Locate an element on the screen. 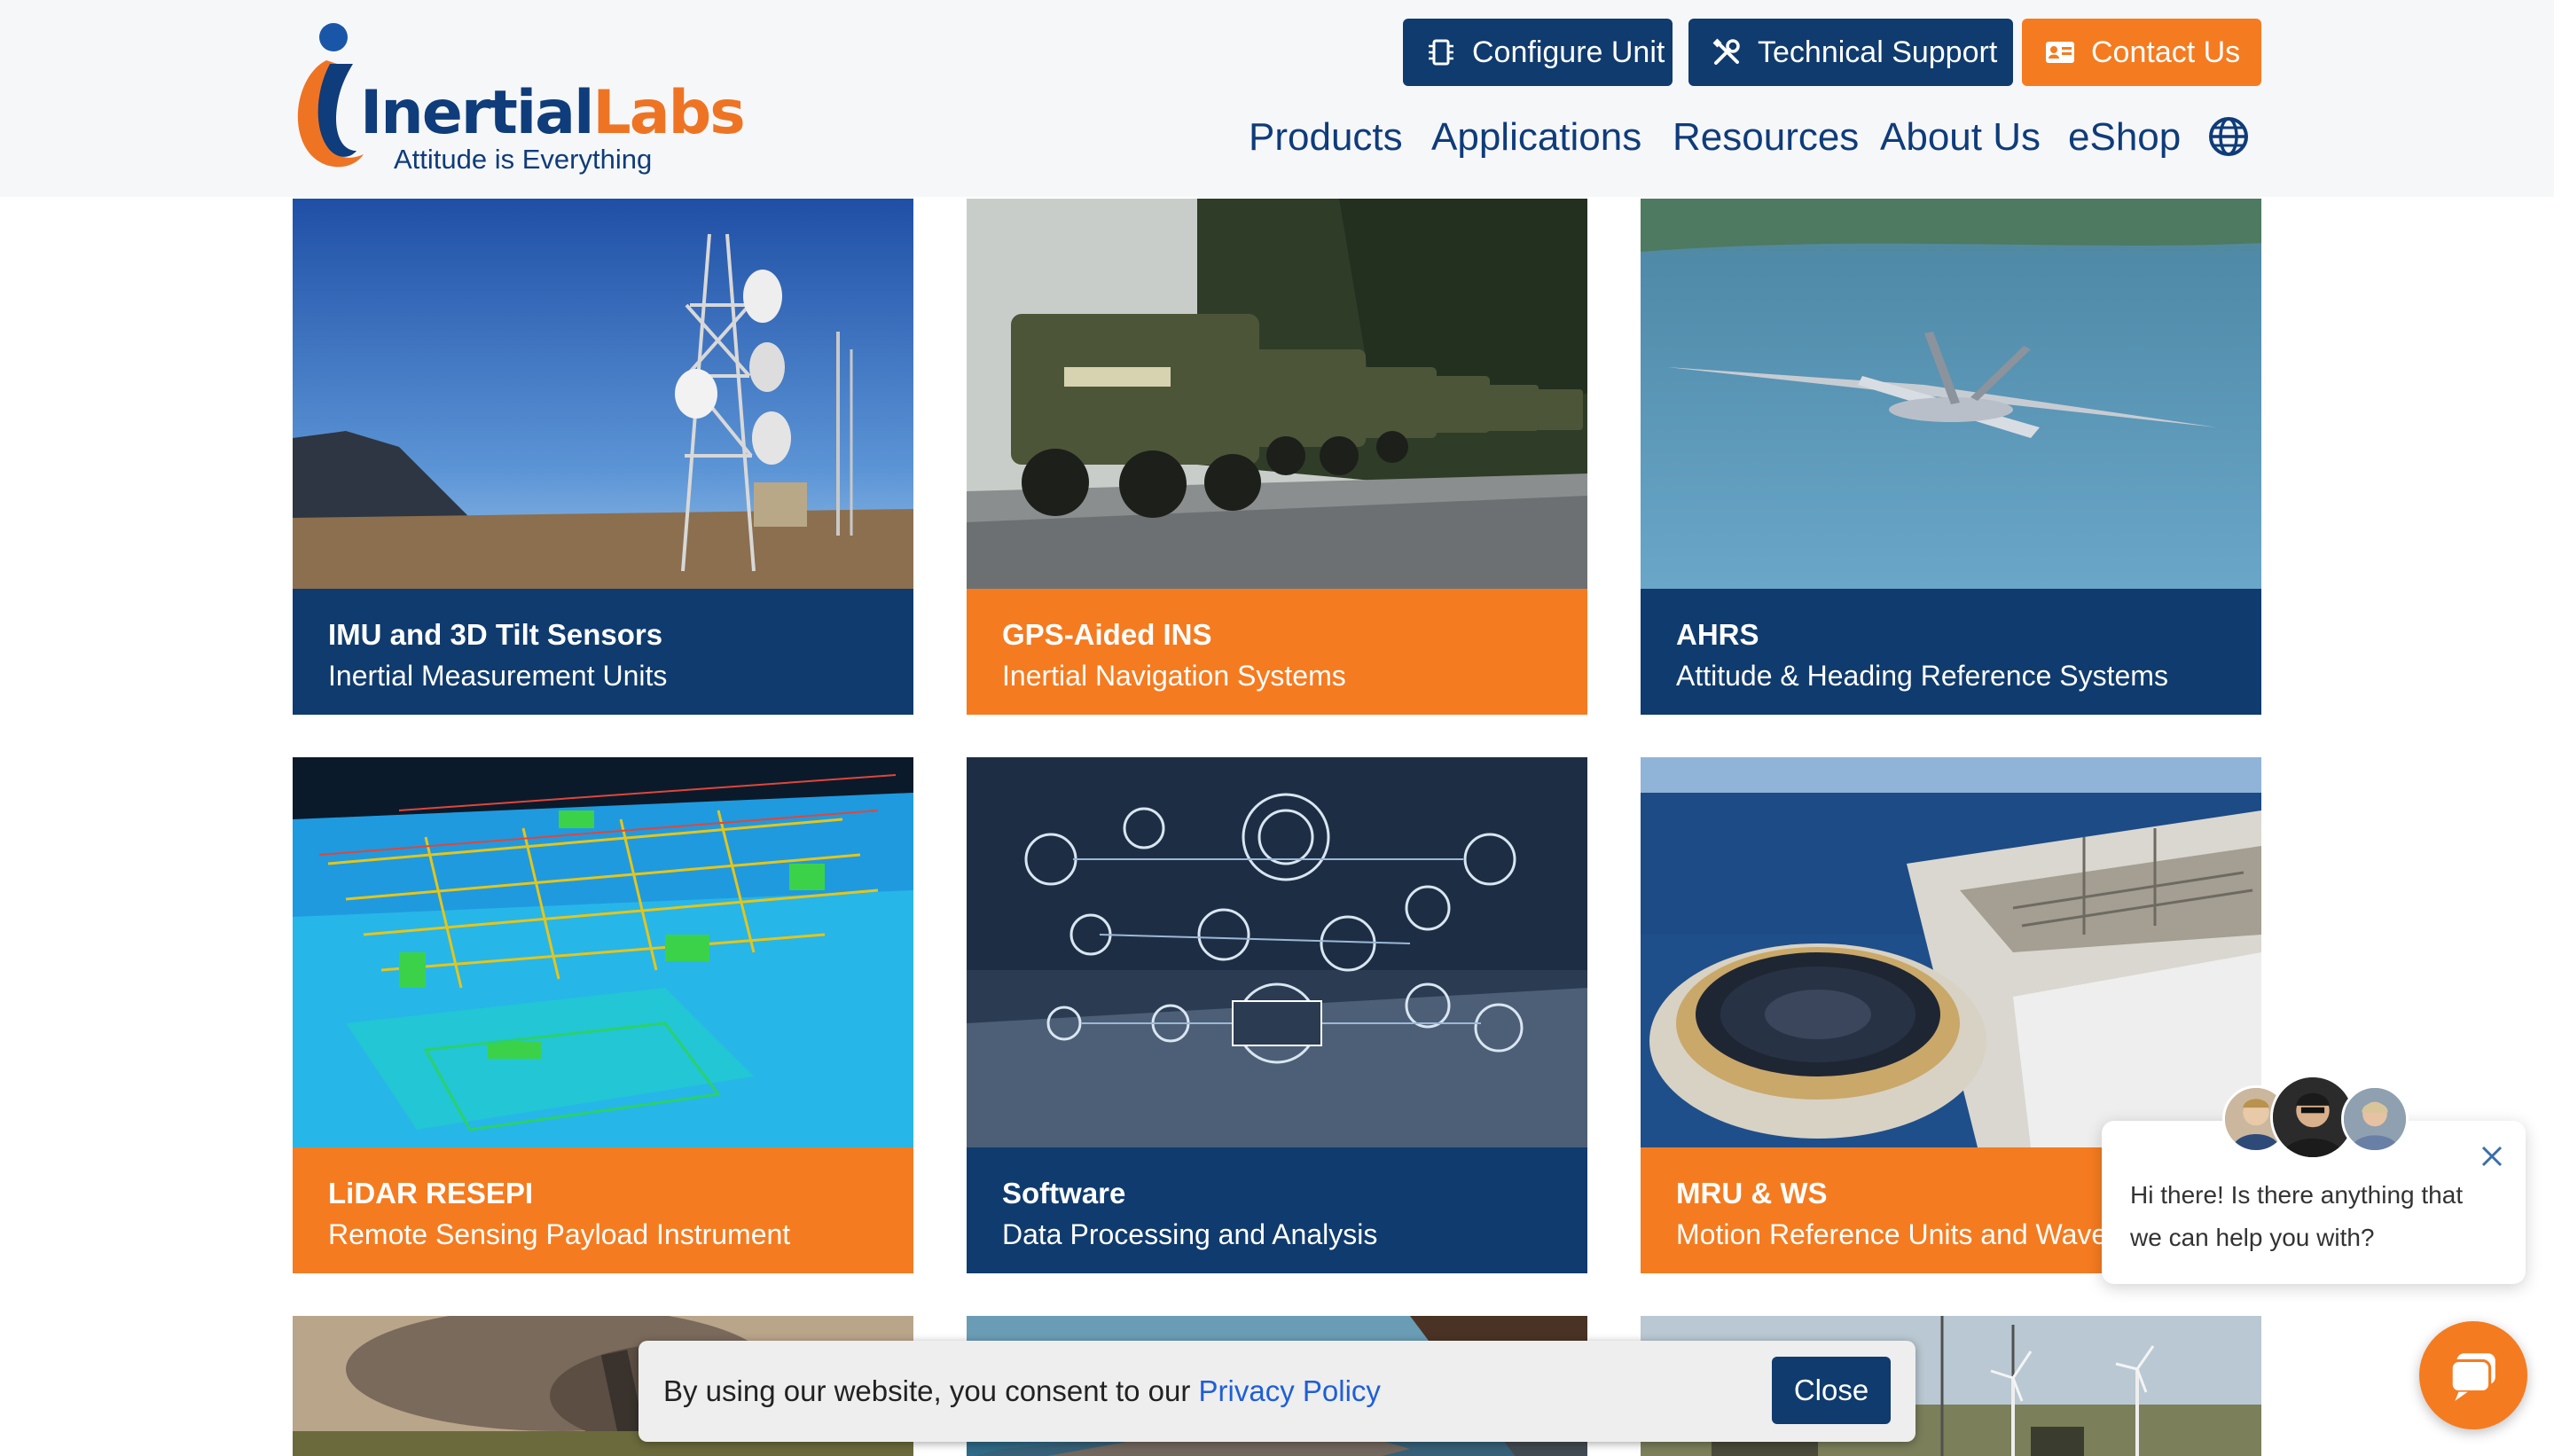  cookie-message: By using our website, you consent to our is located at coordinates (931, 1390).